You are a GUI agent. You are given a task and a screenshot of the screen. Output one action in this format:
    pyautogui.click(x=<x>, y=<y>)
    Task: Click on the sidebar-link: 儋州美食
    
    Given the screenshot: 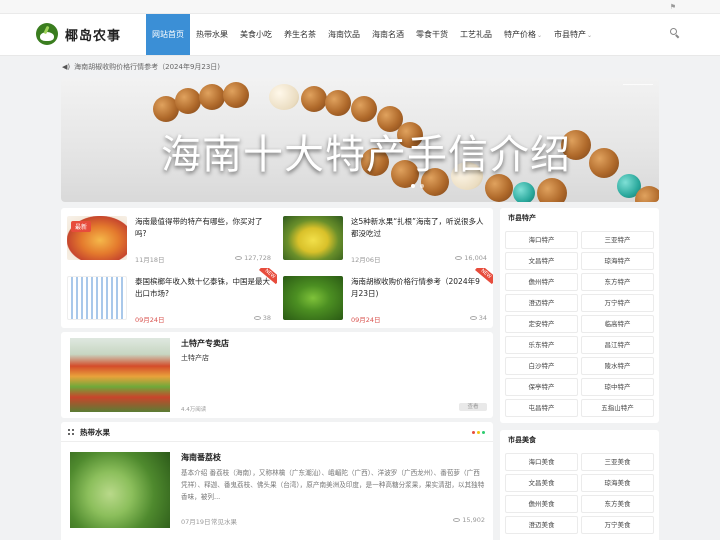 What is the action you would take?
    pyautogui.click(x=541, y=504)
    